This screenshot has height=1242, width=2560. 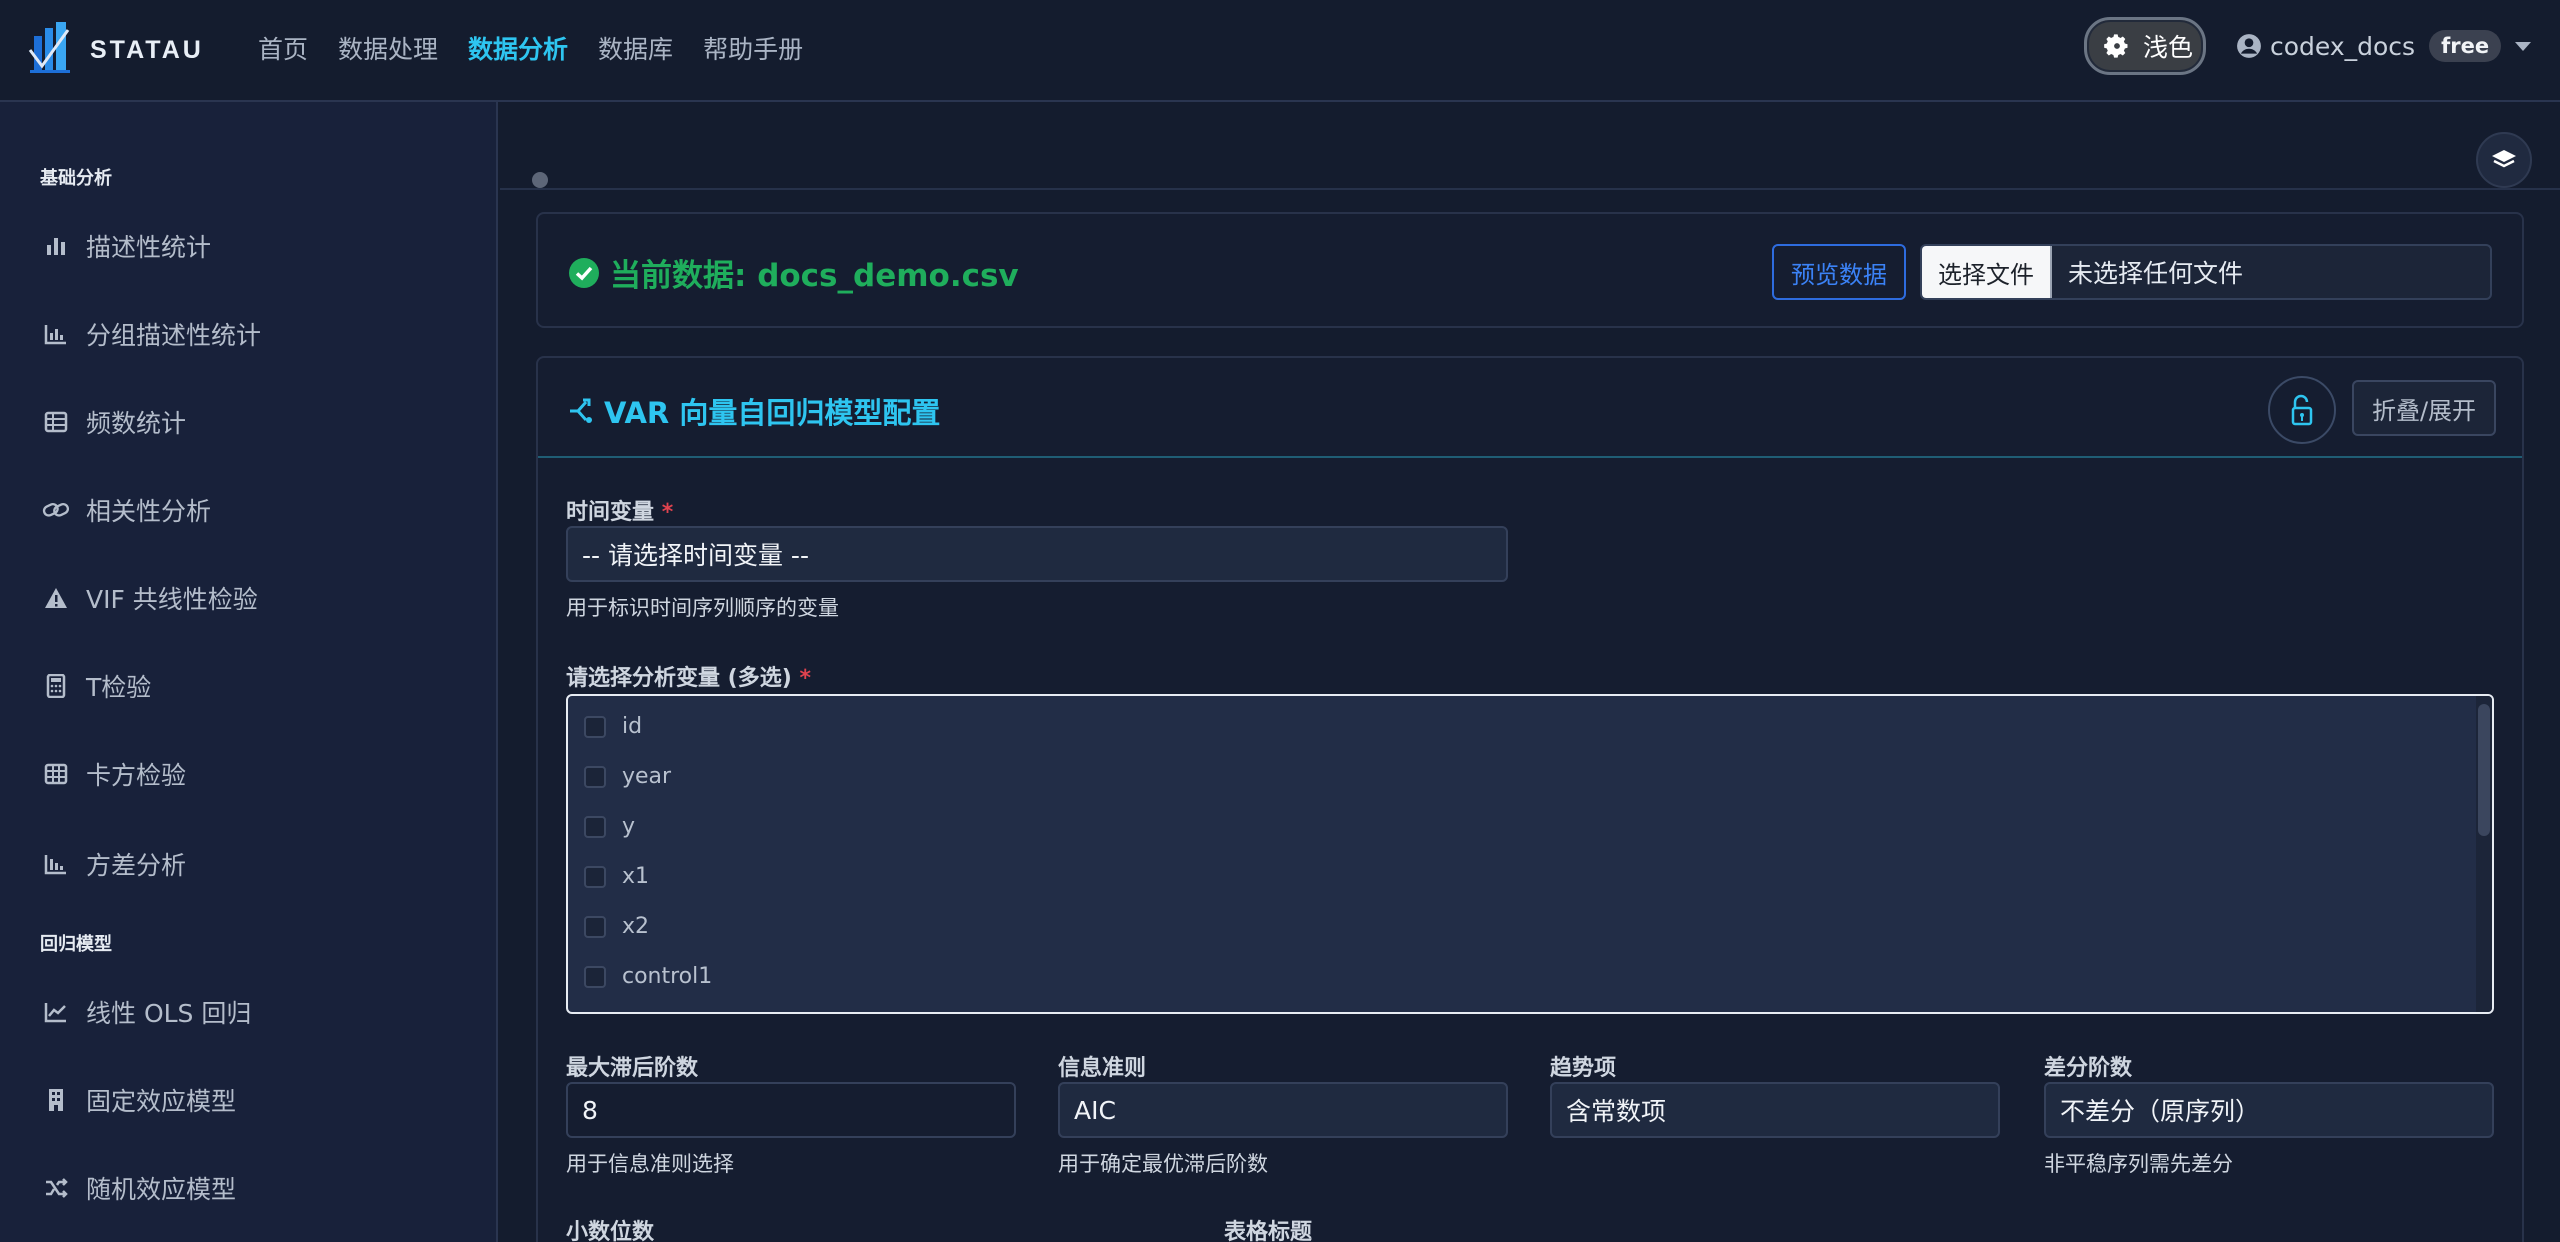 I want to click on main-nav: 首页 数据处理 数据分析 数据库 帮助手册, so click(x=545, y=48).